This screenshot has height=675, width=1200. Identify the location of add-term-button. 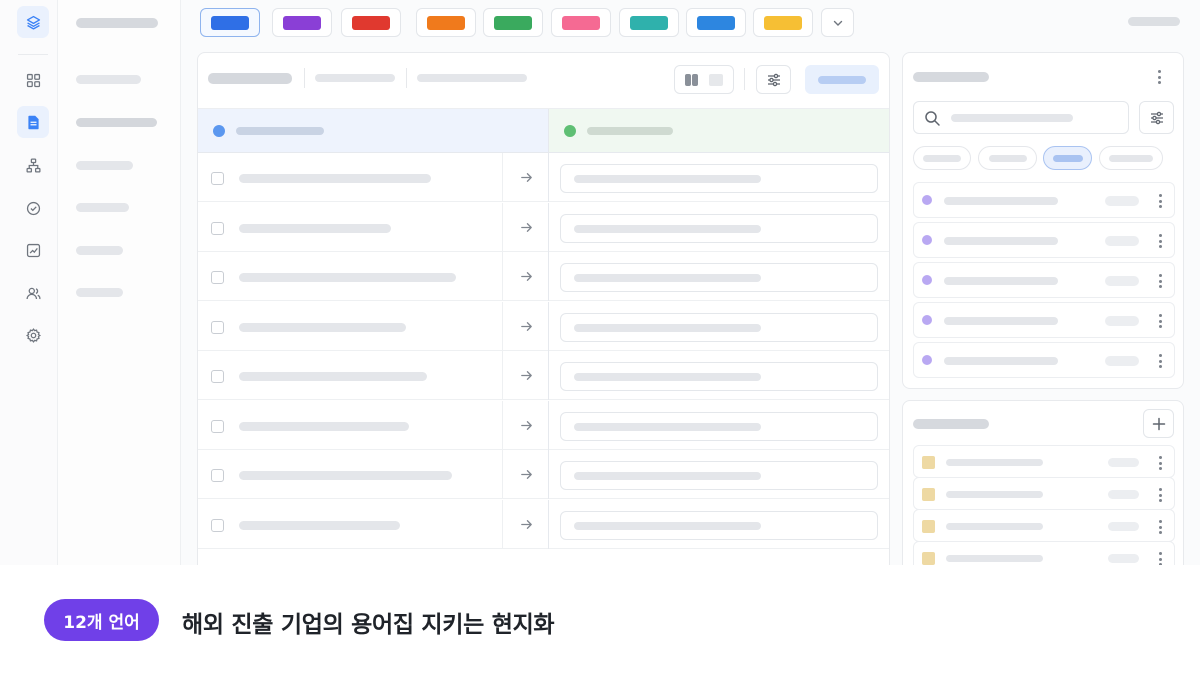
(1158, 423).